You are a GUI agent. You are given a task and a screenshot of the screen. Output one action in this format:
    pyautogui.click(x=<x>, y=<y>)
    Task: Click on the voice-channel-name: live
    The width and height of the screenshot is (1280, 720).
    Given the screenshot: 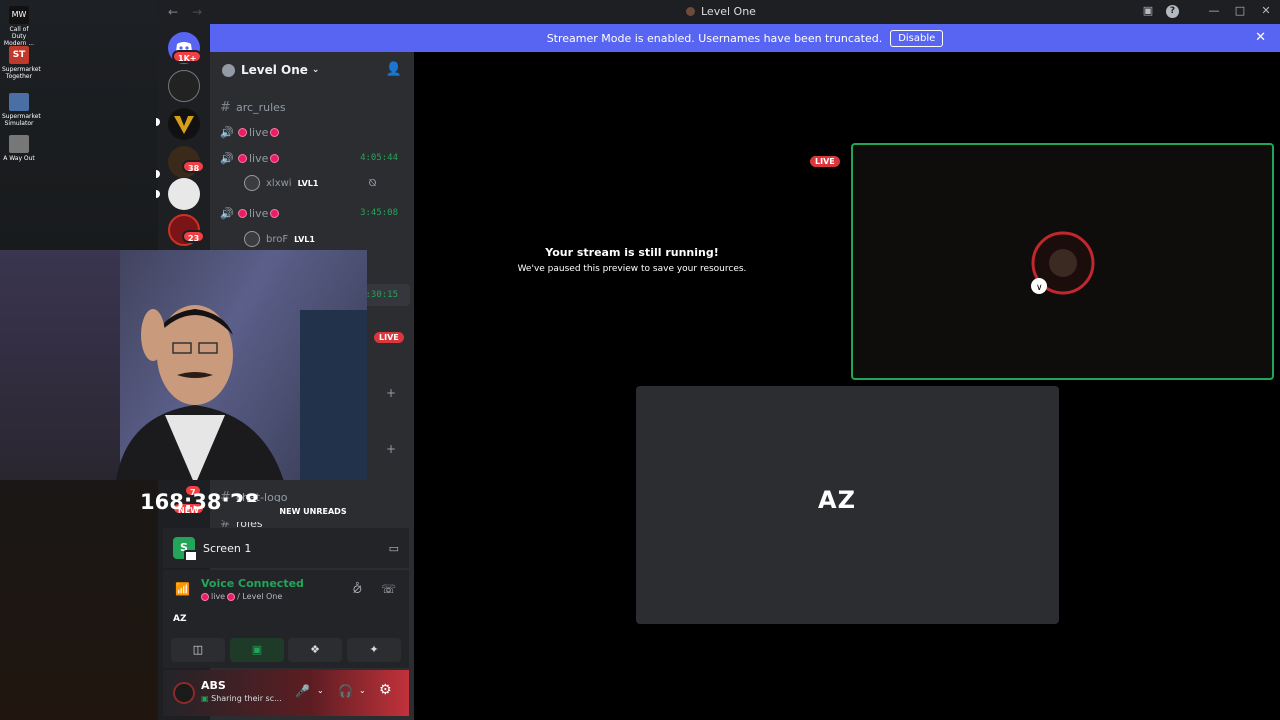 What is the action you would take?
    pyautogui.click(x=218, y=596)
    